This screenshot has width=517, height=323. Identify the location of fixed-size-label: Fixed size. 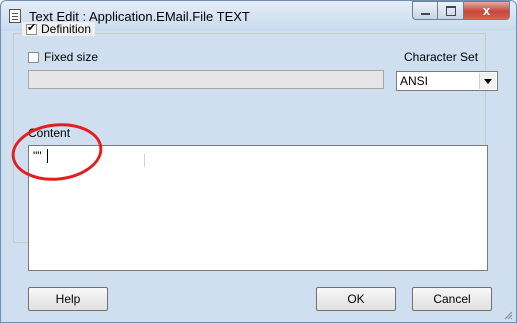
(71, 57).